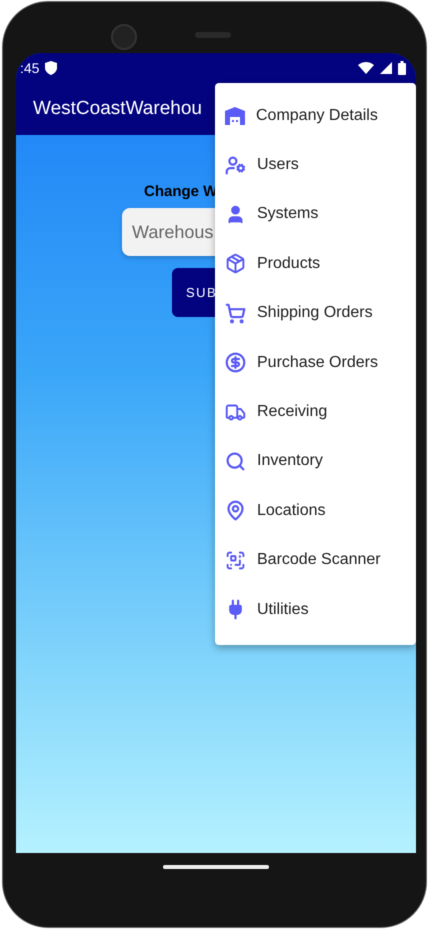  I want to click on app-title: WestCoastWarehou, so click(117, 109).